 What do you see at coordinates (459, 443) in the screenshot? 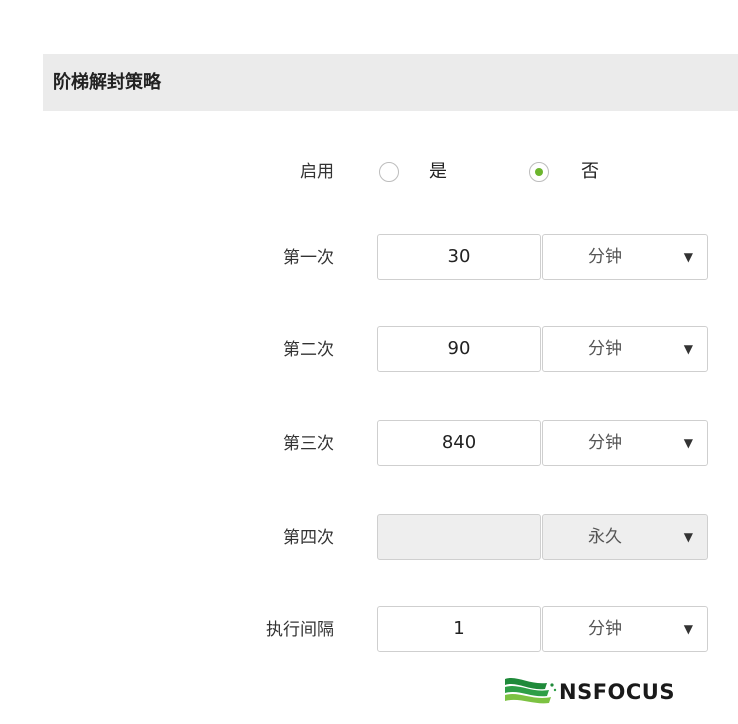
I see `tier-3-duration-input: 840` at bounding box center [459, 443].